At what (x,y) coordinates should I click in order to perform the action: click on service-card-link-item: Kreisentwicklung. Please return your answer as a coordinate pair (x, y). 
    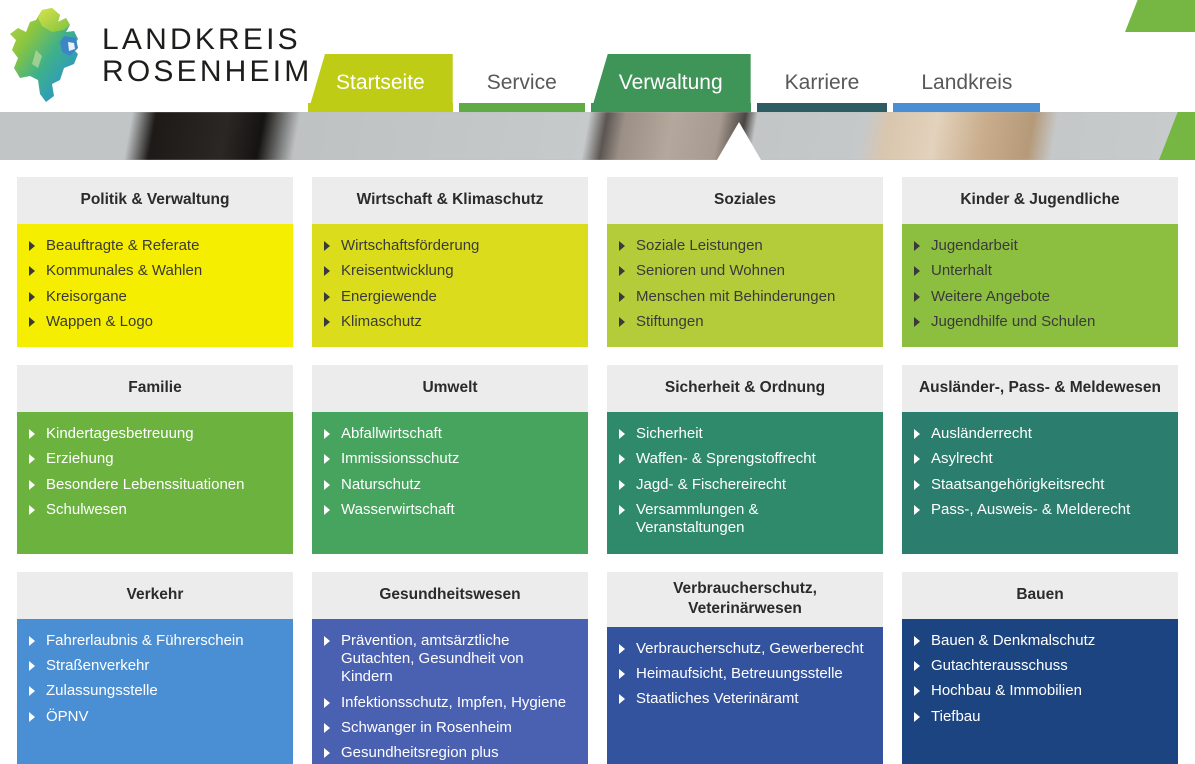
    Looking at the image, I should click on (450, 271).